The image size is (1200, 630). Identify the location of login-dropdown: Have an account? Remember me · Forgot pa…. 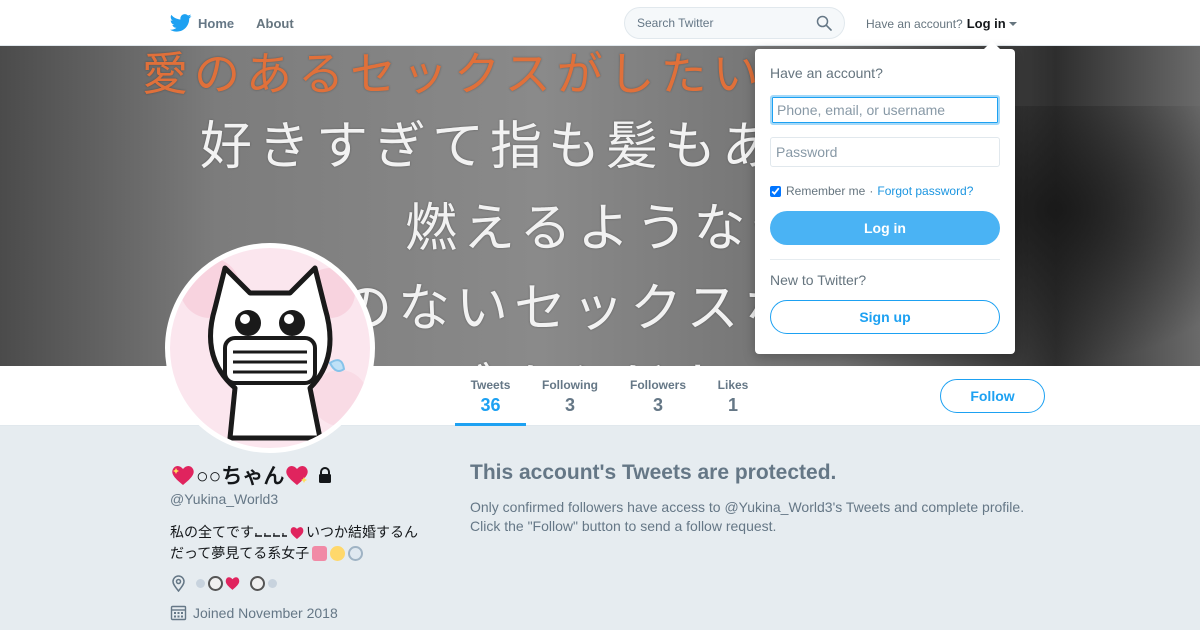
(885, 201).